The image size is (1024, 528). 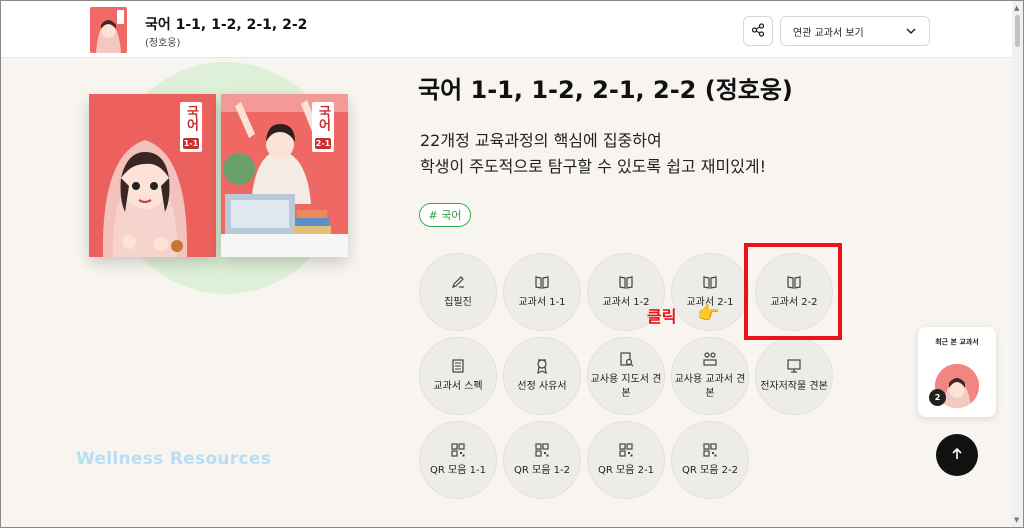 I want to click on textbook-2-2-label: 교과서 2-2, so click(x=794, y=302).